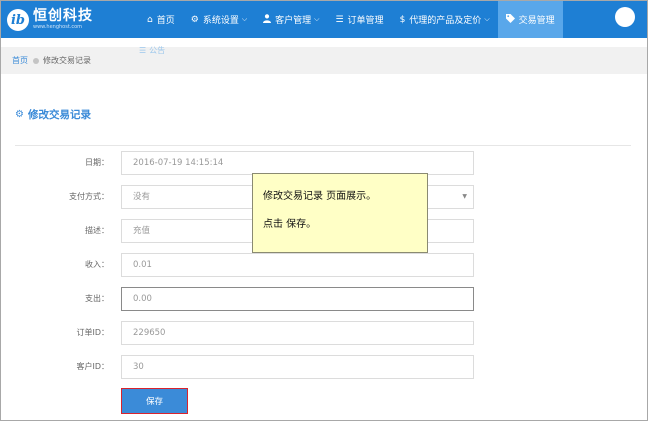 The width and height of the screenshot is (648, 421). I want to click on nav-item-home: ⌂ 首页, so click(161, 19).